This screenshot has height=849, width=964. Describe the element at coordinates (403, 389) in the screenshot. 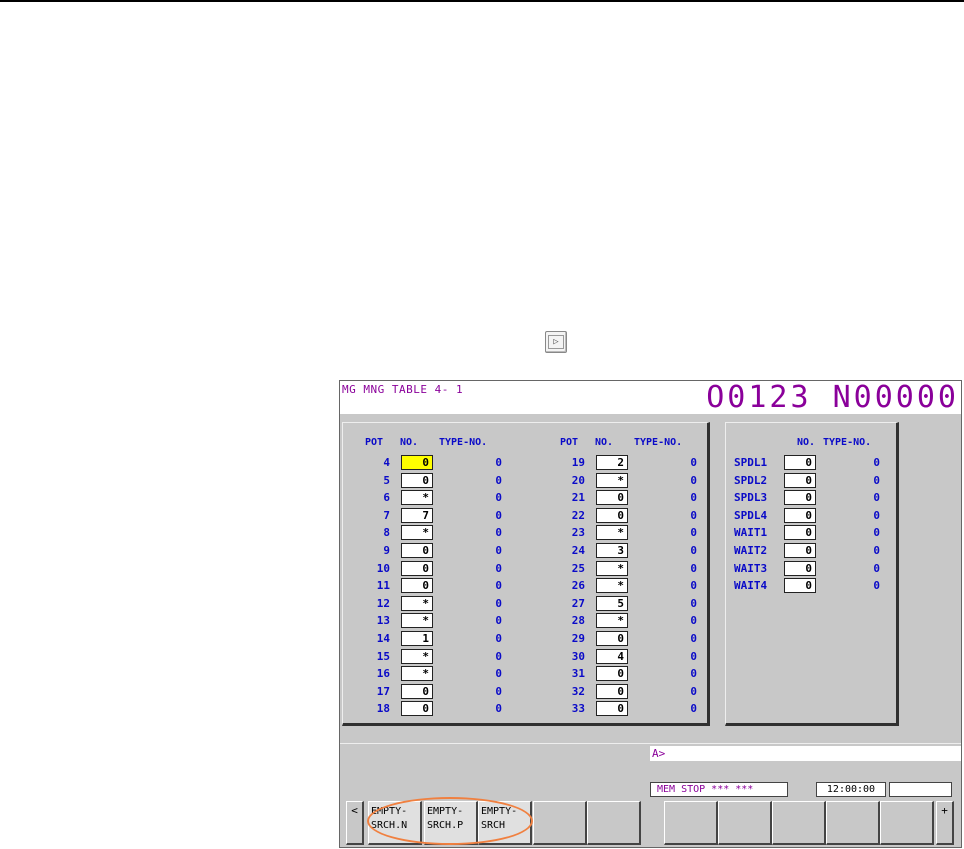

I see `screen-title: MG MNG TABLE 4- 1` at that location.